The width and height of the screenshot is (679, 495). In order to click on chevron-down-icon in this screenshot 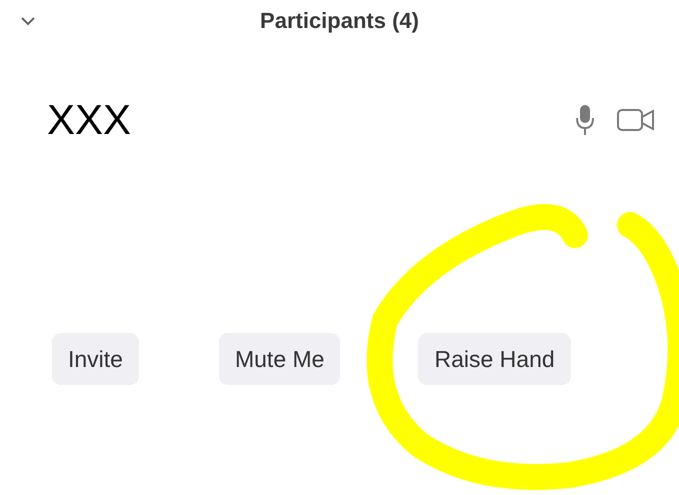, I will do `click(28, 21)`.